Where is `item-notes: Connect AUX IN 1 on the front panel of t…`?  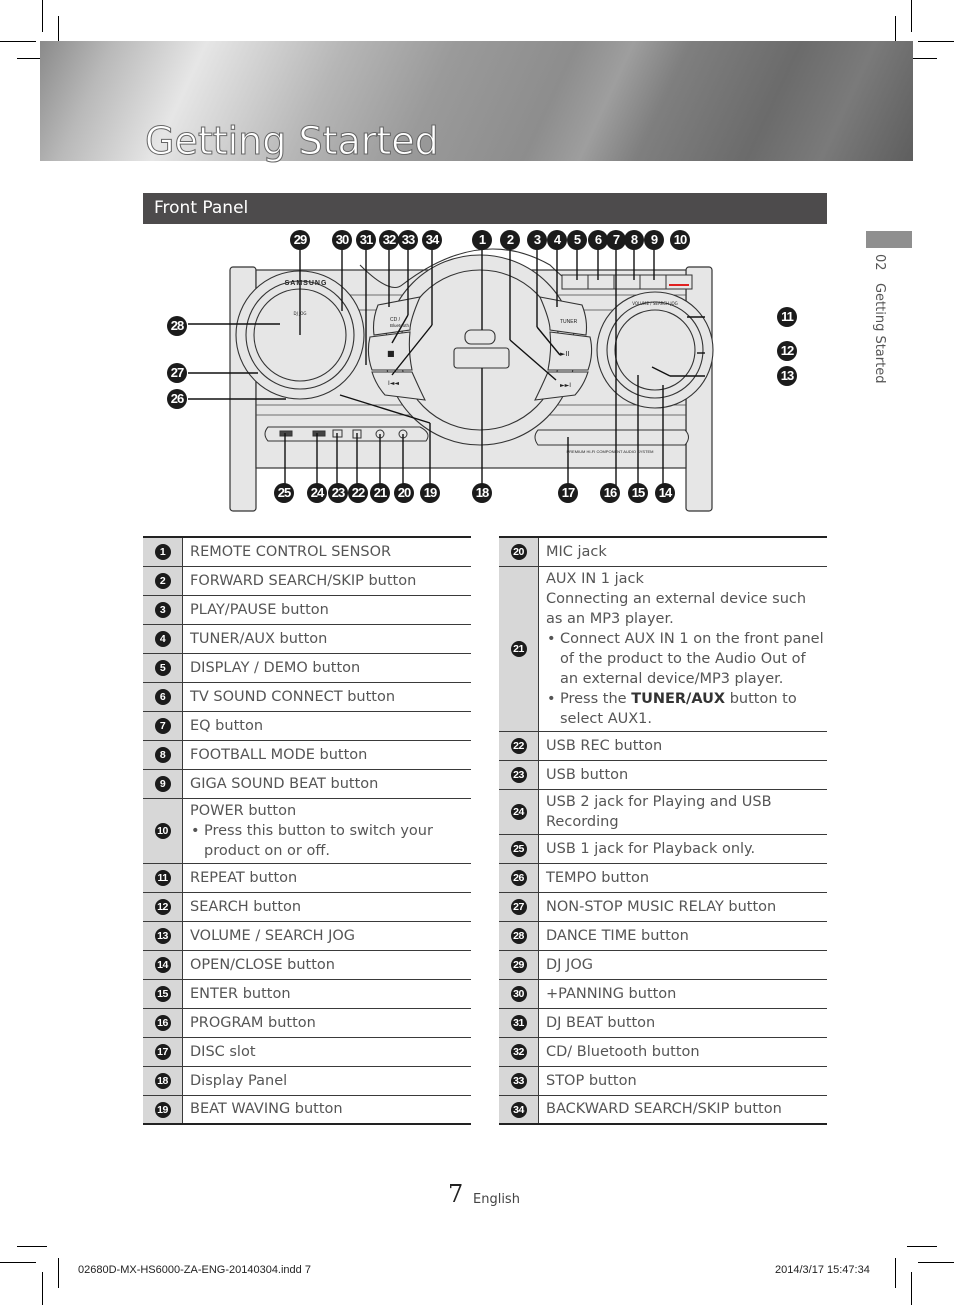
item-notes: Connect AUX IN 1 on the front panel of t… is located at coordinates (686, 679).